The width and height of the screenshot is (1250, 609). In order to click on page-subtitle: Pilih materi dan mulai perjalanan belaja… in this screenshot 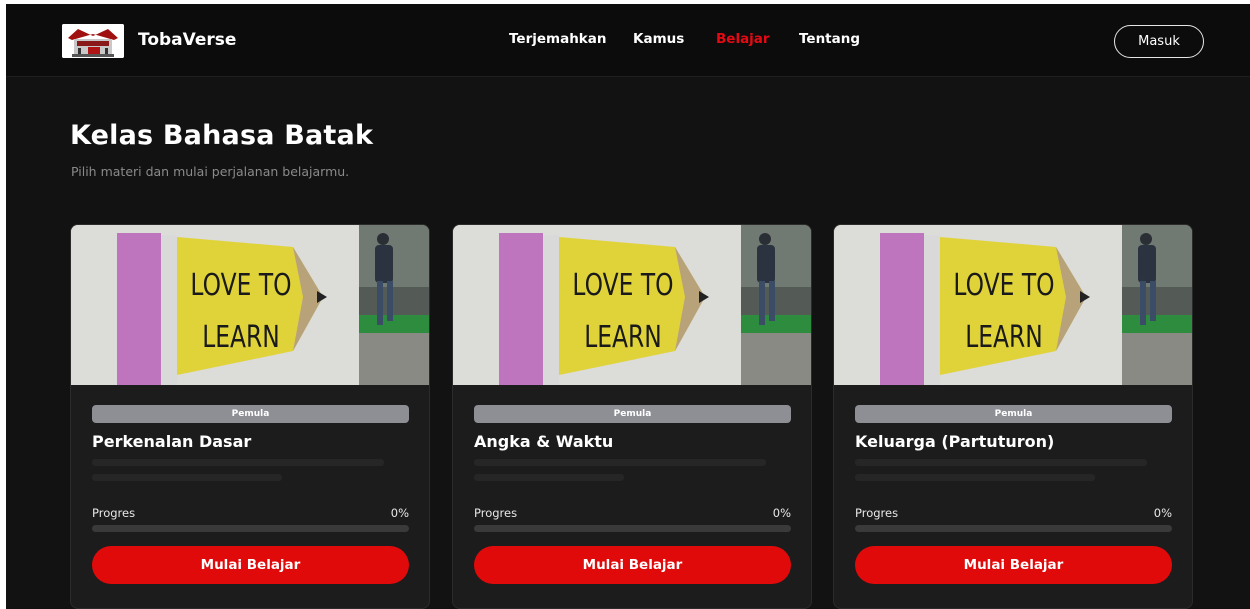, I will do `click(210, 171)`.